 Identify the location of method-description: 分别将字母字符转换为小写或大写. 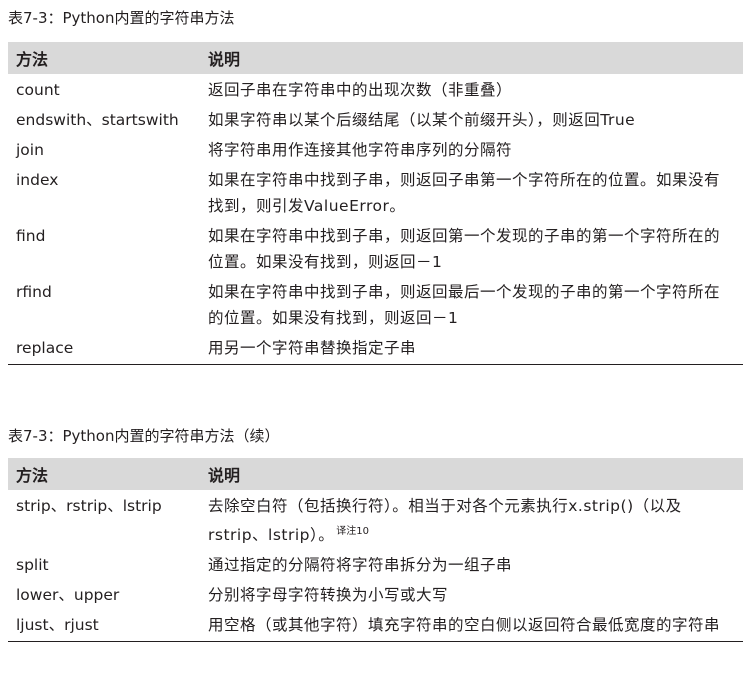
(328, 595).